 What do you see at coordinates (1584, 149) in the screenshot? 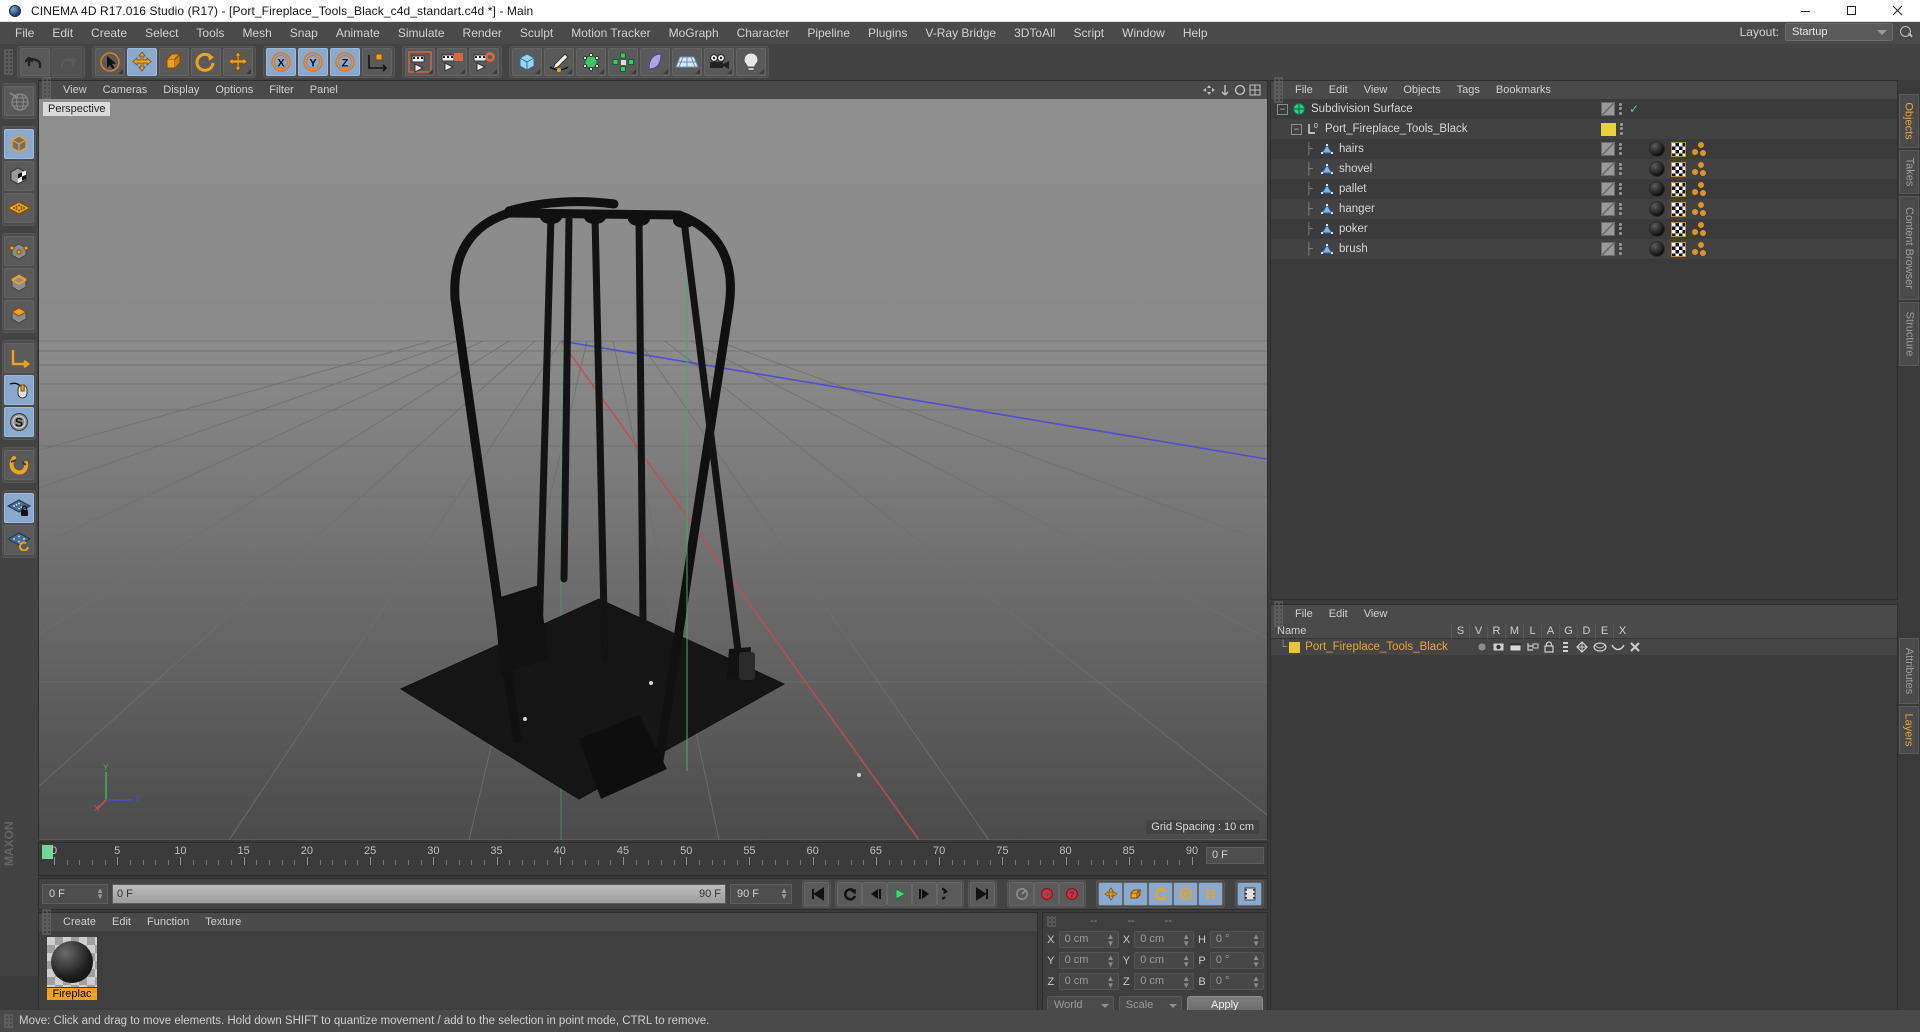
I see `object-row: ├ hairs` at bounding box center [1584, 149].